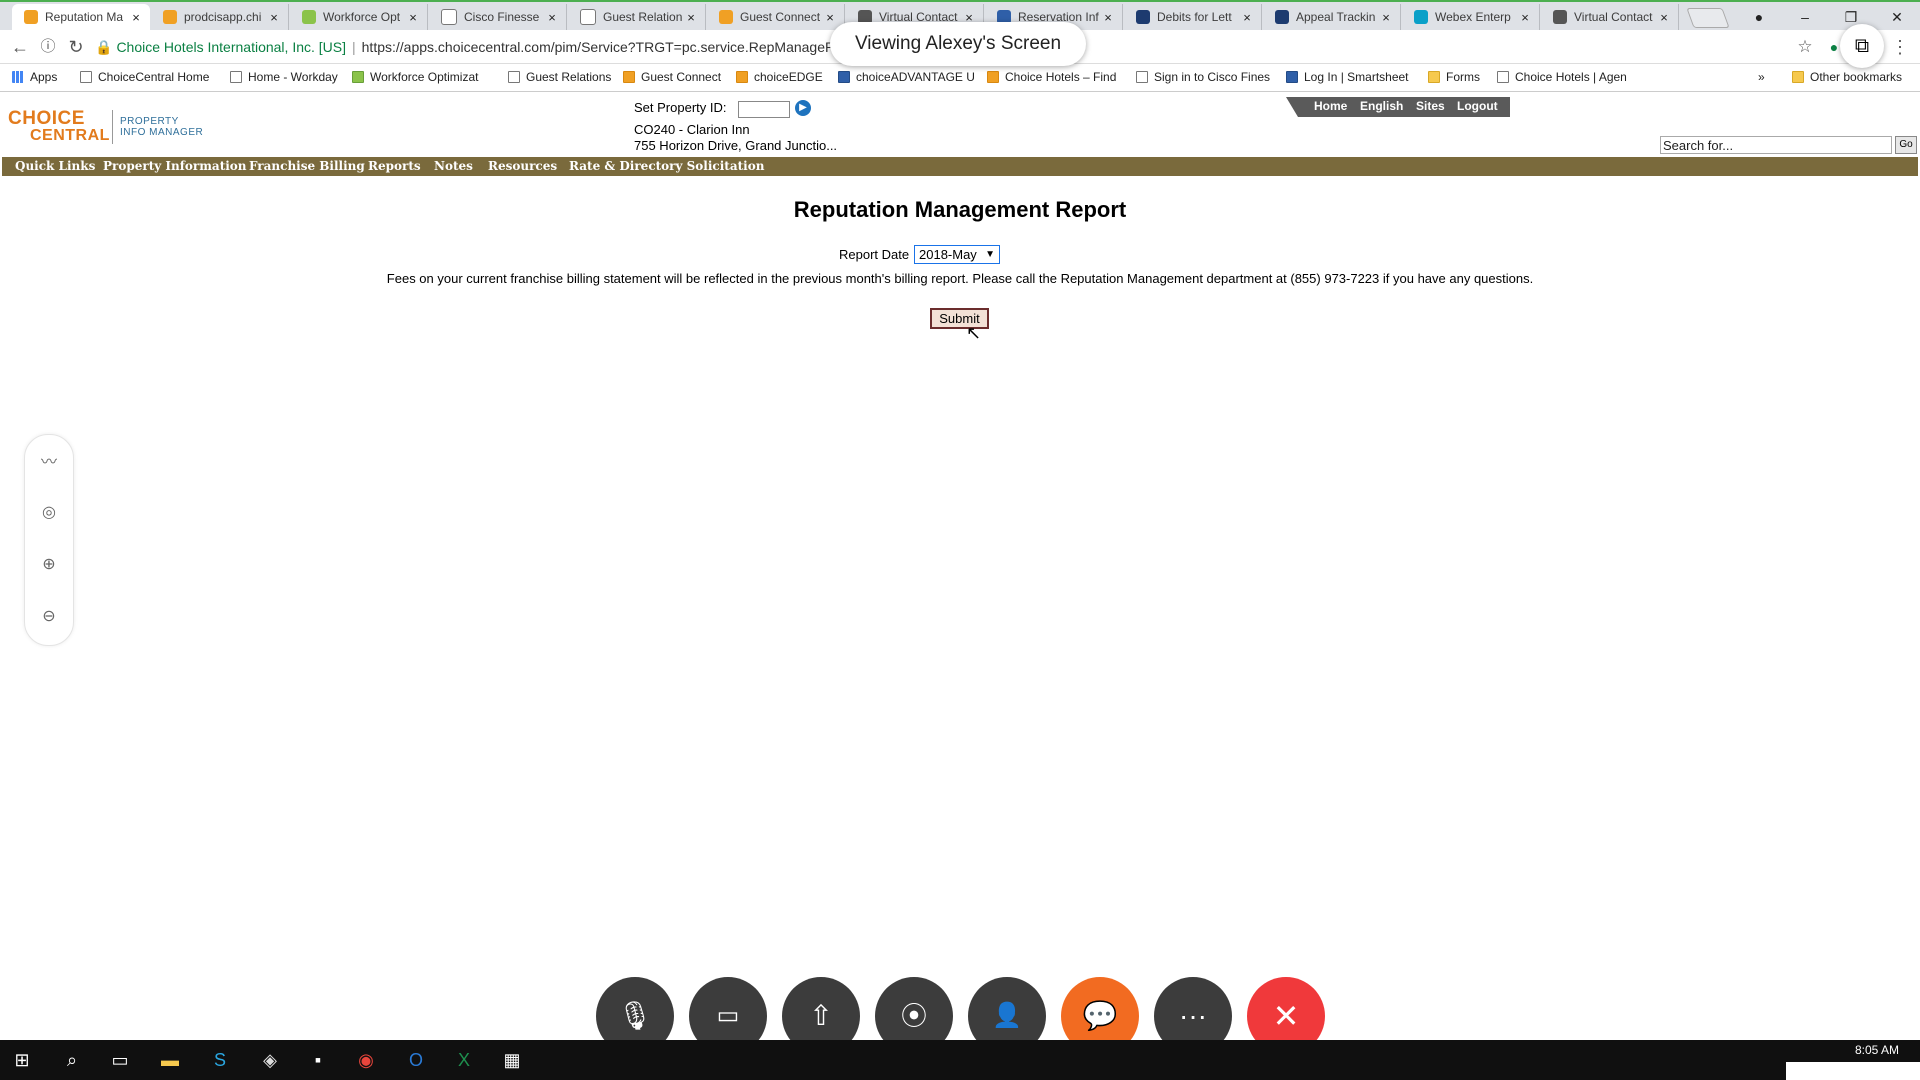 The width and height of the screenshot is (1920, 1080). I want to click on file-explorer-icon: ▬, so click(170, 1060).